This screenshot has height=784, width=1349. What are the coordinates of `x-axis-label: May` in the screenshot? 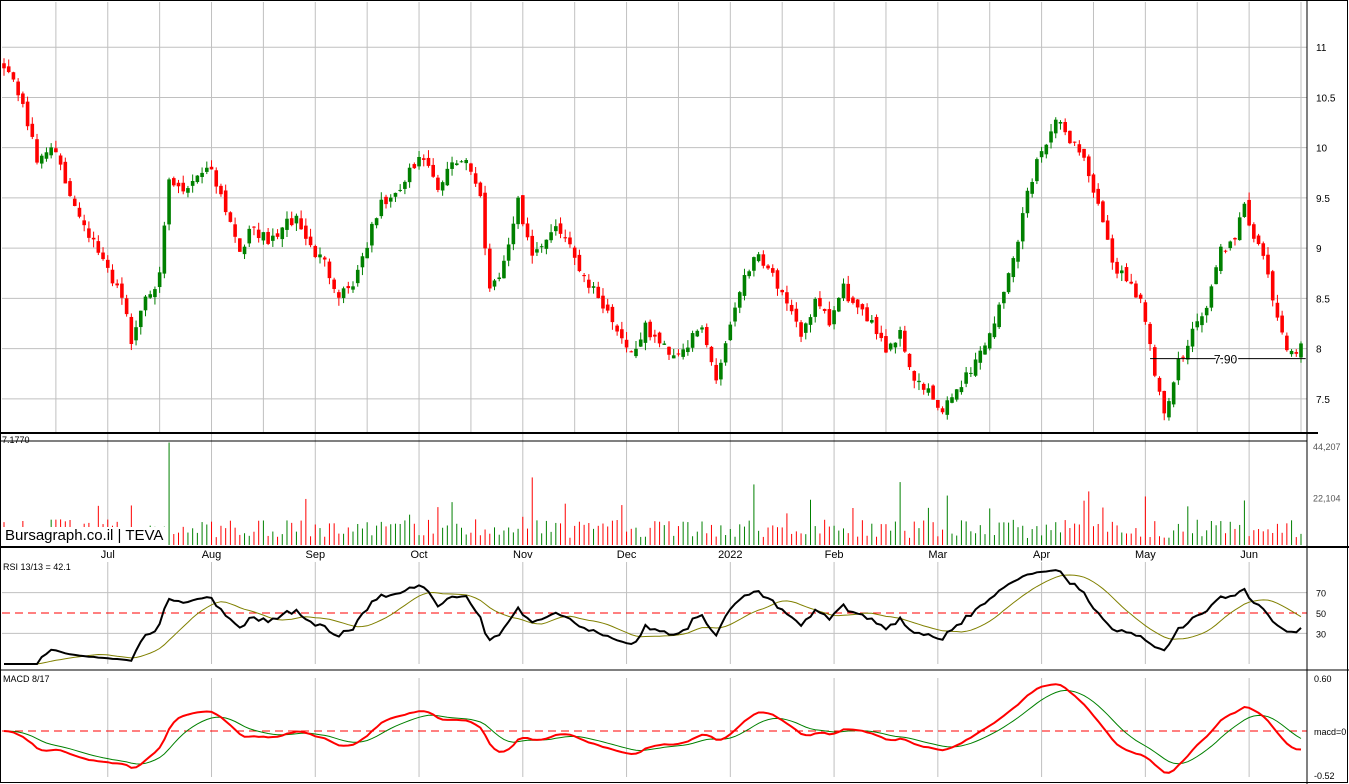 It's located at (1145, 555).